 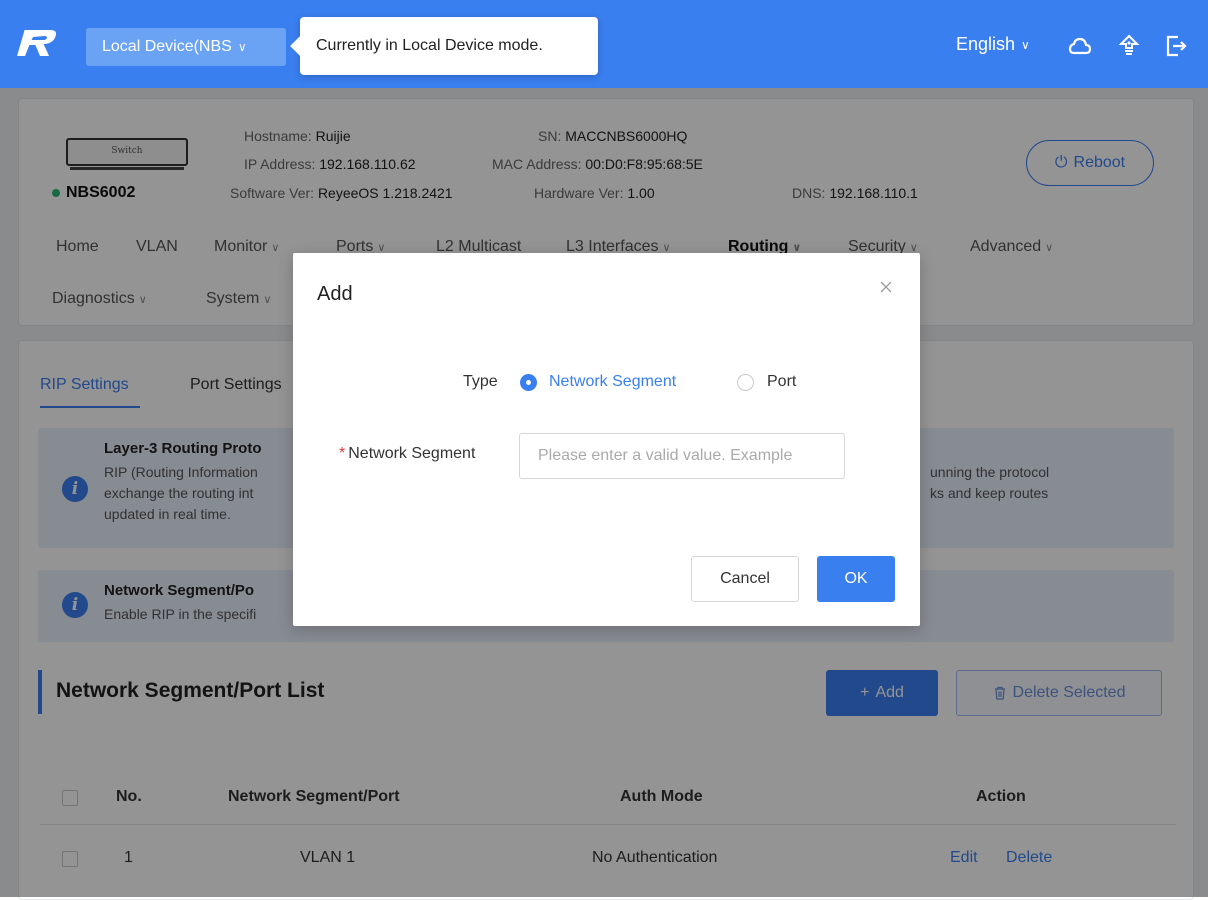 I want to click on mode-tooltip-text: Currently in Local Device mode., so click(x=429, y=45).